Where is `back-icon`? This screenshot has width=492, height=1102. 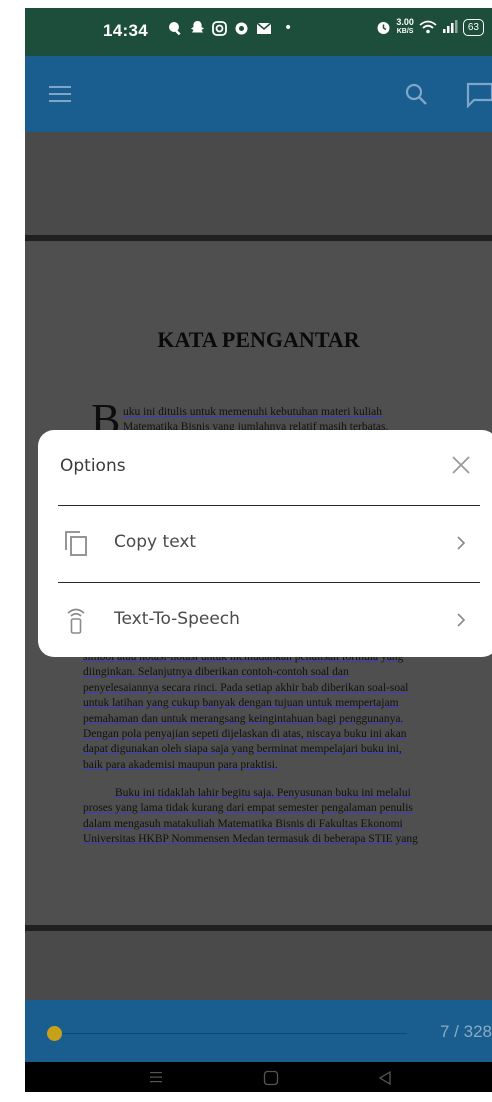
back-icon is located at coordinates (385, 1078).